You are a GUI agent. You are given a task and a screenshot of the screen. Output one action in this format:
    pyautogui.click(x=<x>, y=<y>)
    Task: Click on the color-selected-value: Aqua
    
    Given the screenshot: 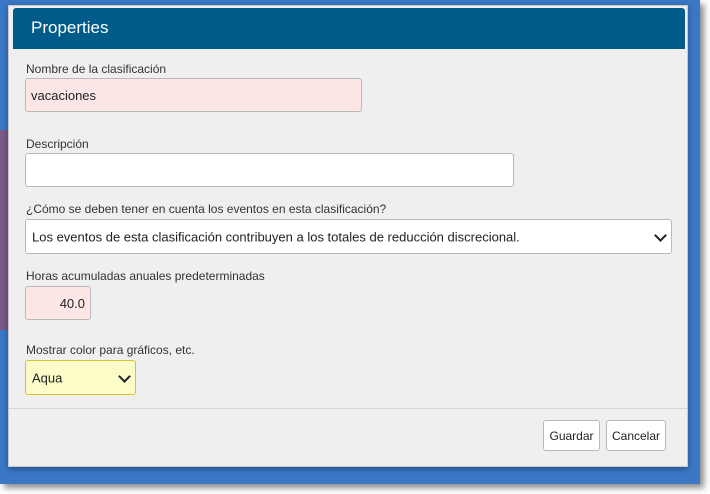 What is the action you would take?
    pyautogui.click(x=47, y=377)
    